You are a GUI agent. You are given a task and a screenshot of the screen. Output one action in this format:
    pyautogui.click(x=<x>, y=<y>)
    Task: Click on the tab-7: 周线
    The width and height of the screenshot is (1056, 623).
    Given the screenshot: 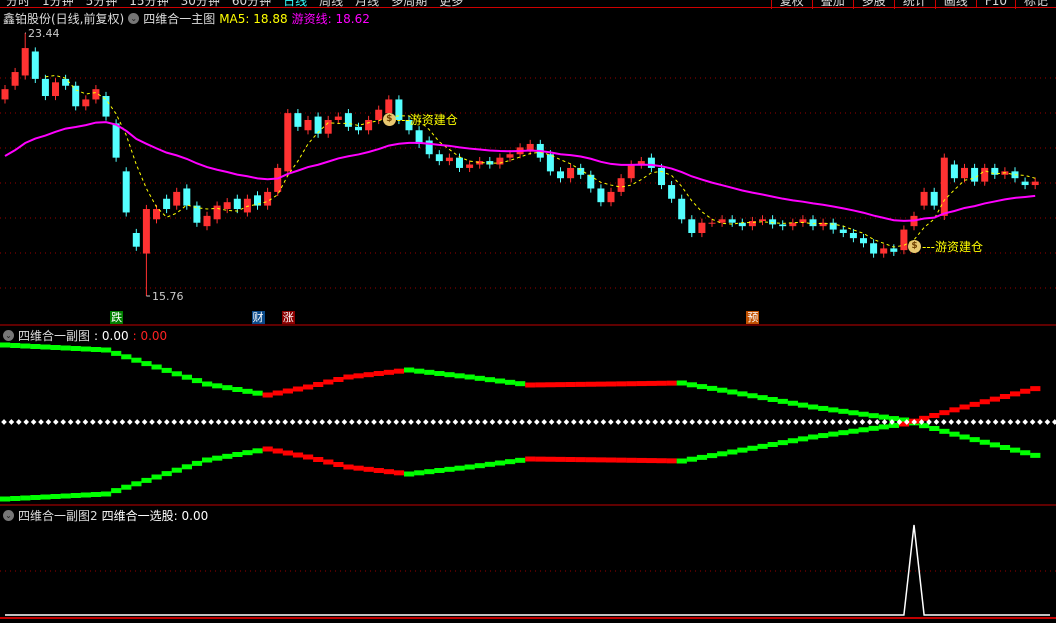 What is the action you would take?
    pyautogui.click(x=331, y=4)
    